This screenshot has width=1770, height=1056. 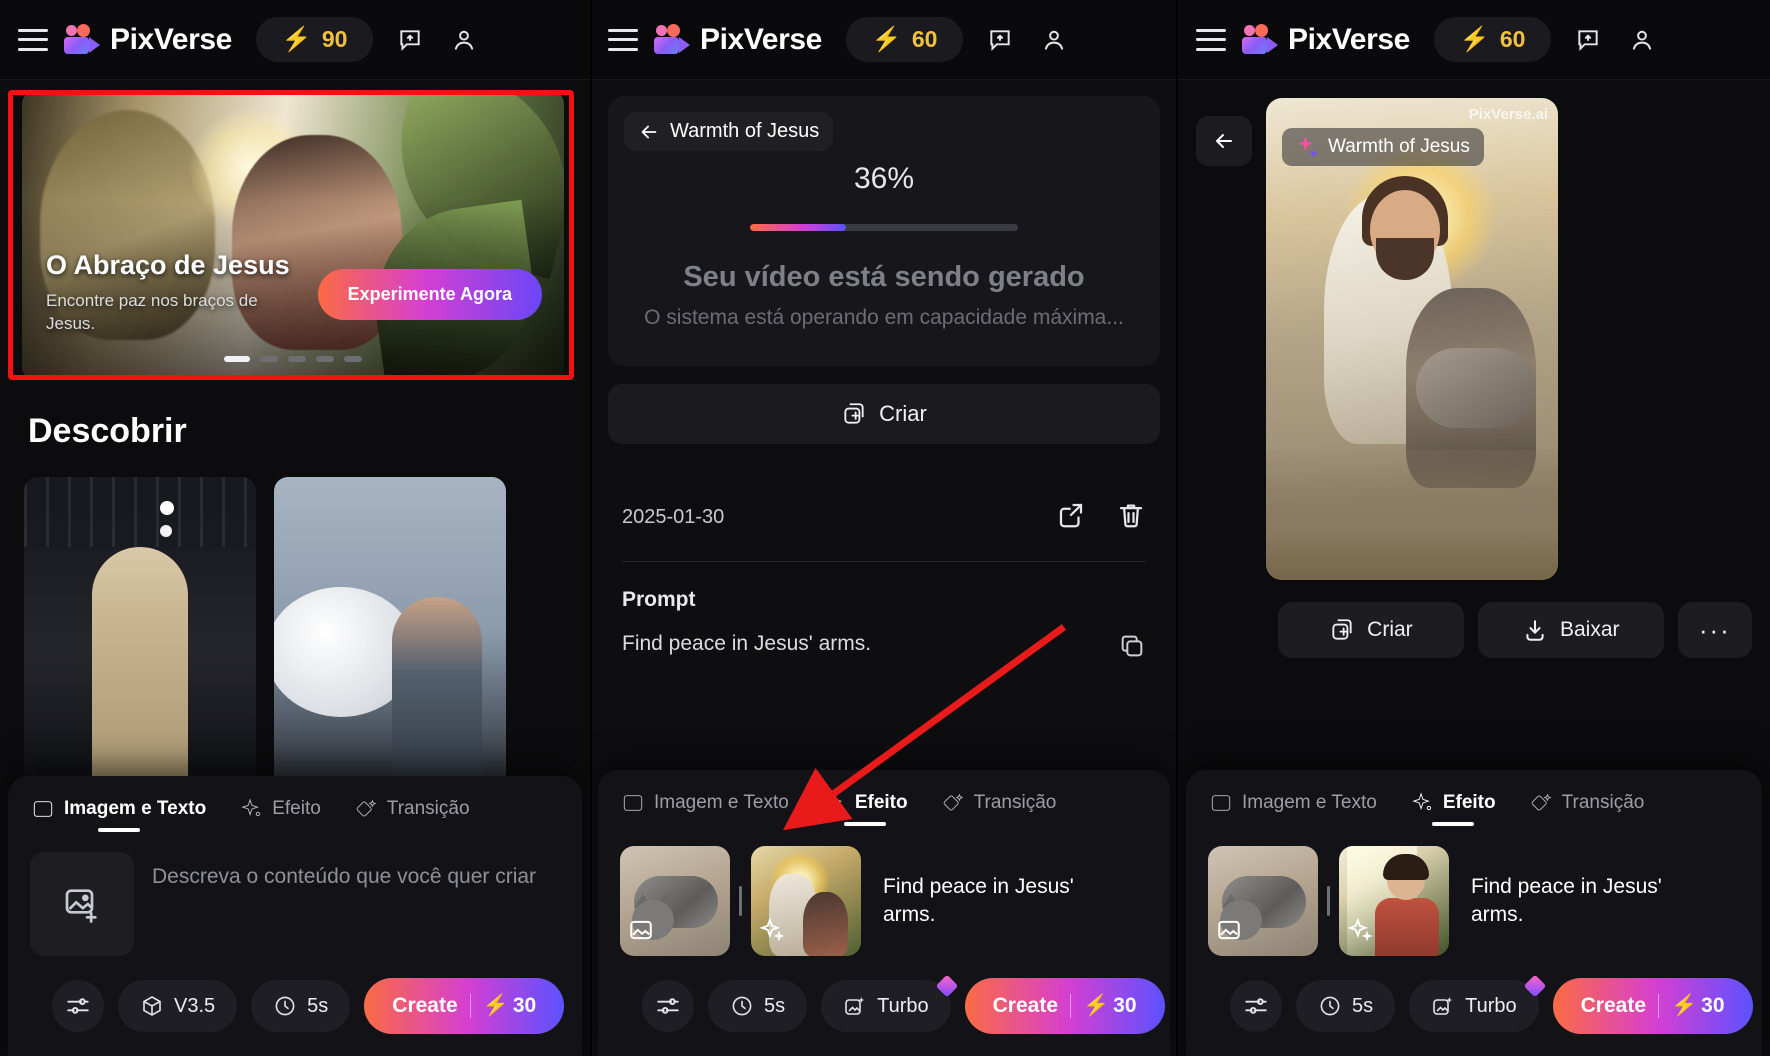 I want to click on prompt-value-row: Find peace in Jesus' arms., so click(x=884, y=649).